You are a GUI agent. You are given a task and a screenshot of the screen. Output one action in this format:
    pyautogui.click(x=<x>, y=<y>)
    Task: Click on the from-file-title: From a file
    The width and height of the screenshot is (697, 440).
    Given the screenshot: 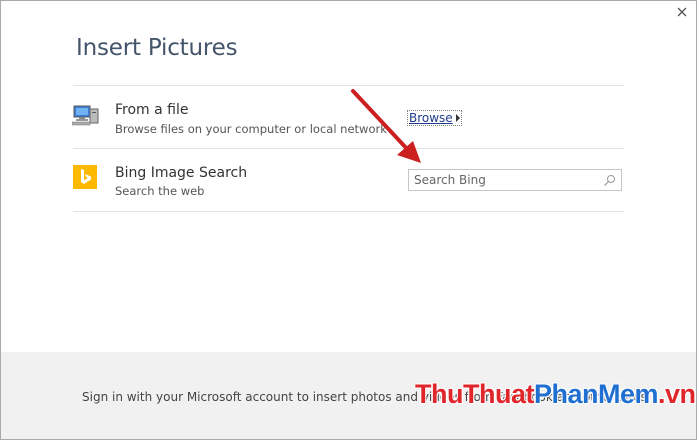 What is the action you would take?
    pyautogui.click(x=152, y=110)
    